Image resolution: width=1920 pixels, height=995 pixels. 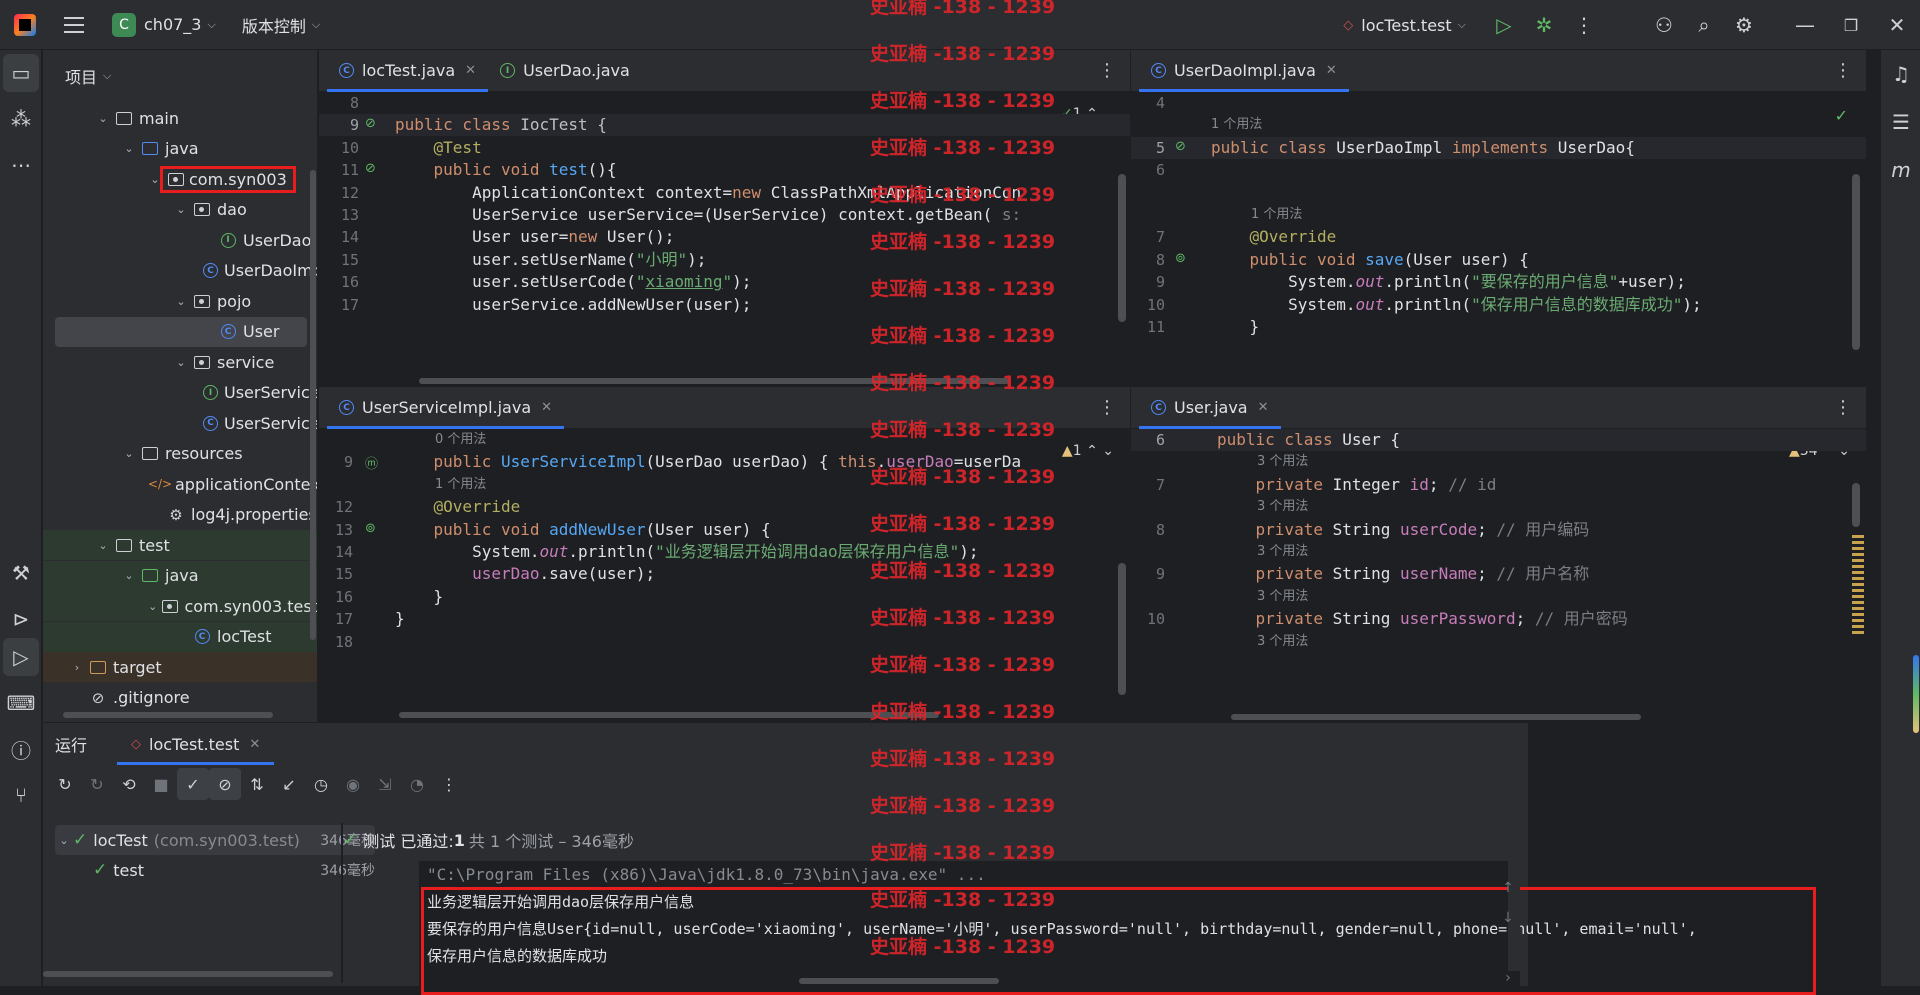 What do you see at coordinates (446, 408) in the screenshot?
I see `editor-tab: C UserServiceImpl.java ✕` at bounding box center [446, 408].